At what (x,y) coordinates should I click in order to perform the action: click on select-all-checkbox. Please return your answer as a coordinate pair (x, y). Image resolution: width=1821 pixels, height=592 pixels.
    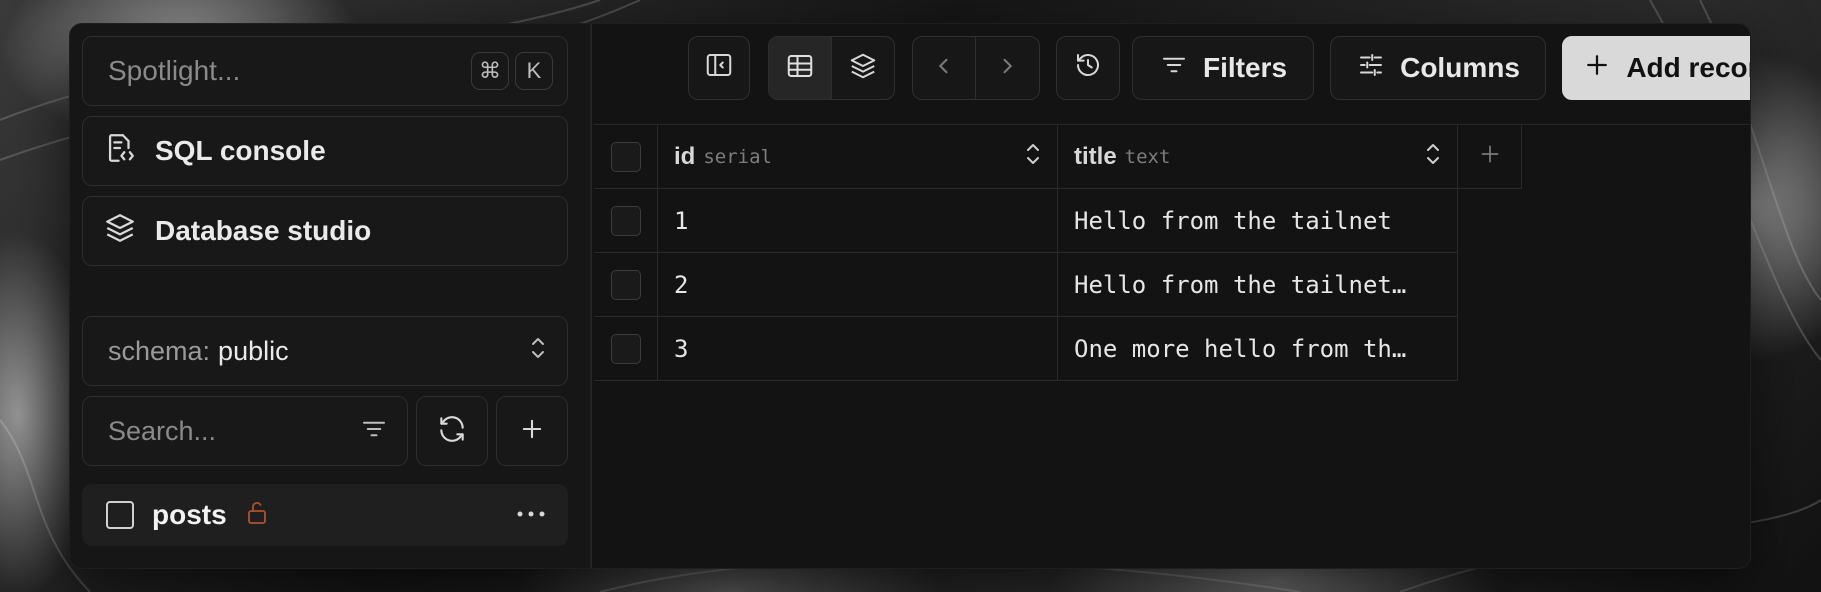
    Looking at the image, I should click on (625, 156).